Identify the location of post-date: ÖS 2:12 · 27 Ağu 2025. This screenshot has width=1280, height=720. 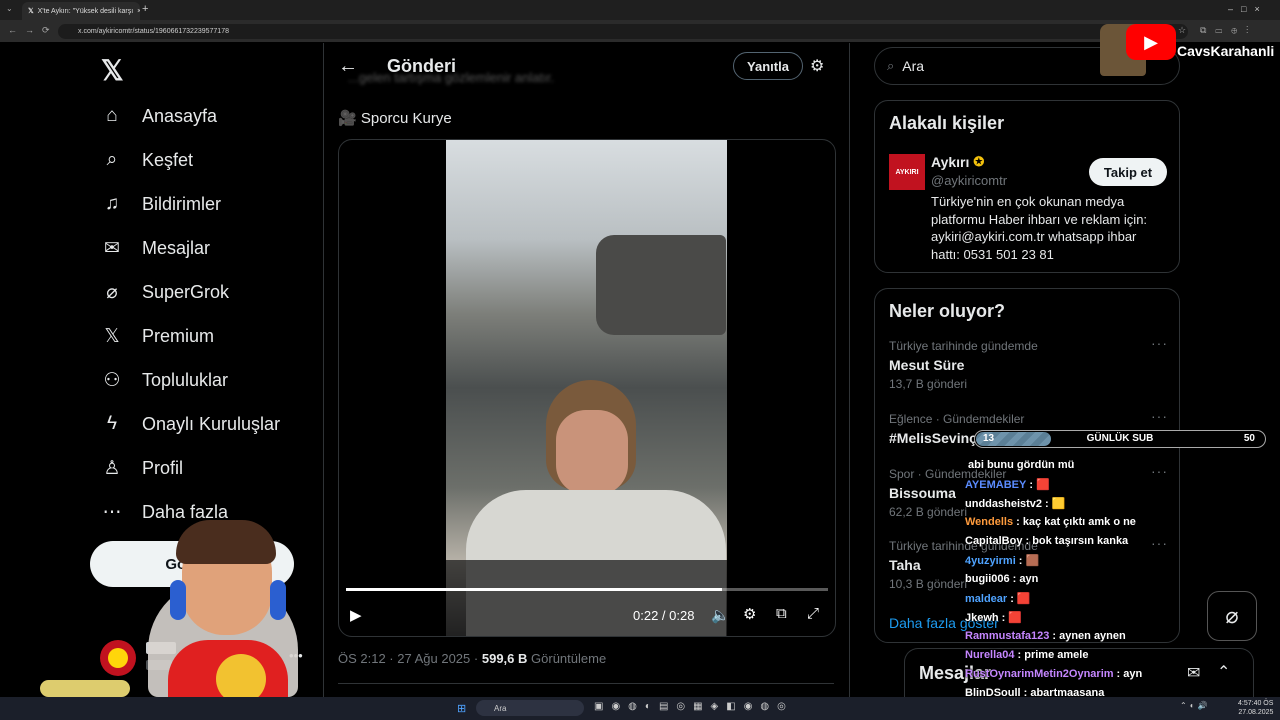
(404, 658).